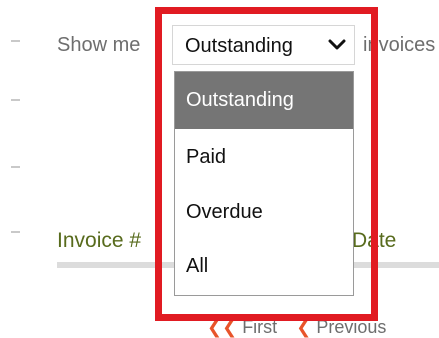  What do you see at coordinates (99, 45) in the screenshot?
I see `filter-prefix-label: Show me` at bounding box center [99, 45].